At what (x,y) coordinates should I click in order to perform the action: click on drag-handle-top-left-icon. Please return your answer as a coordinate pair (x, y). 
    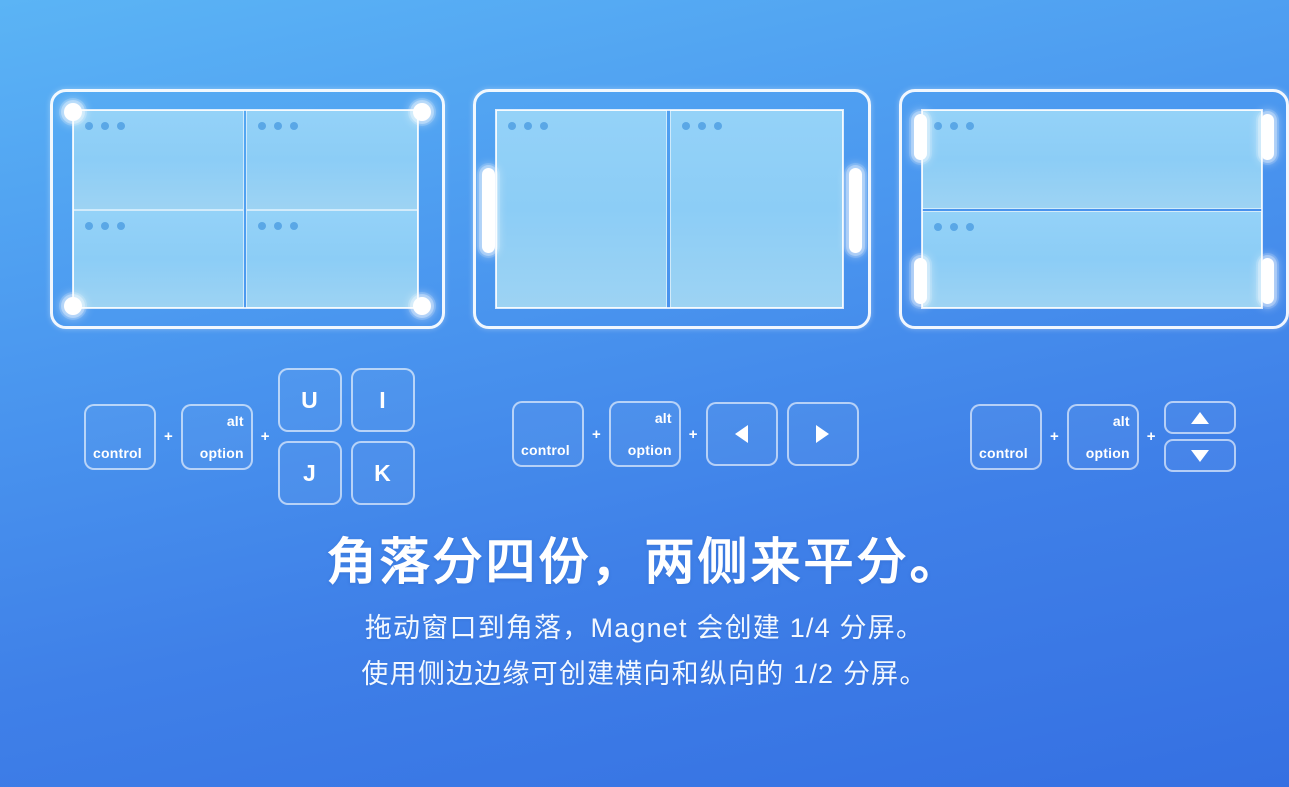
    Looking at the image, I should click on (73, 112).